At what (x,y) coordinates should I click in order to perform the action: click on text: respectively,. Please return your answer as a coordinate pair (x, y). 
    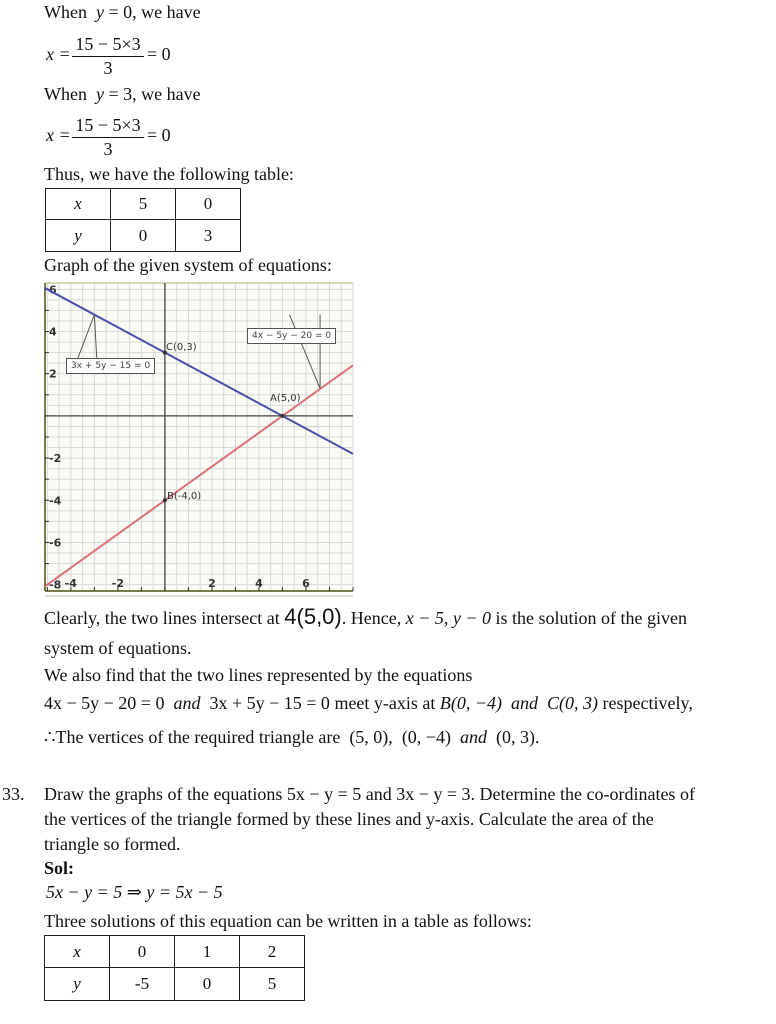
    Looking at the image, I should click on (647, 703).